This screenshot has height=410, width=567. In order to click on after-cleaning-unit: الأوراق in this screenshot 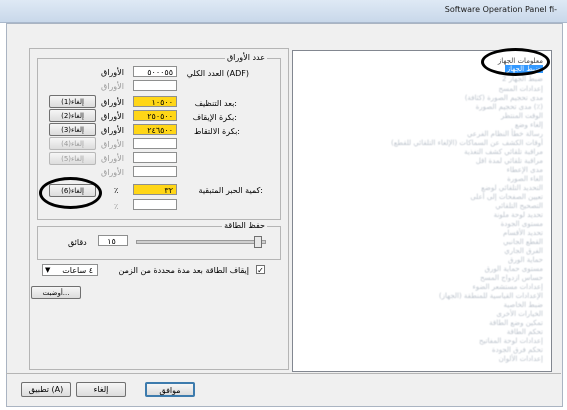, I will do `click(112, 102)`.